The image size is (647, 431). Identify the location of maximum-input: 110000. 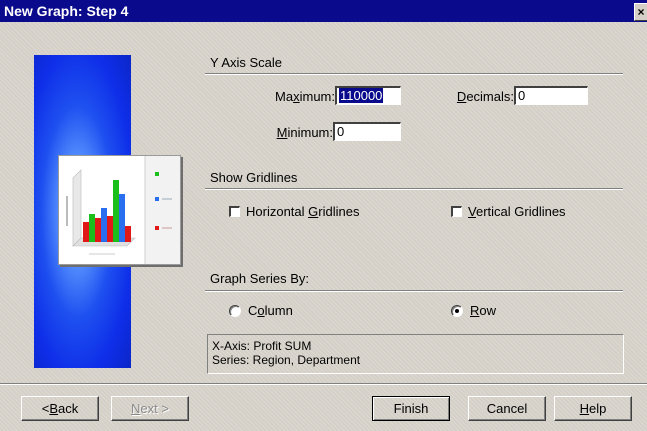
(368, 95).